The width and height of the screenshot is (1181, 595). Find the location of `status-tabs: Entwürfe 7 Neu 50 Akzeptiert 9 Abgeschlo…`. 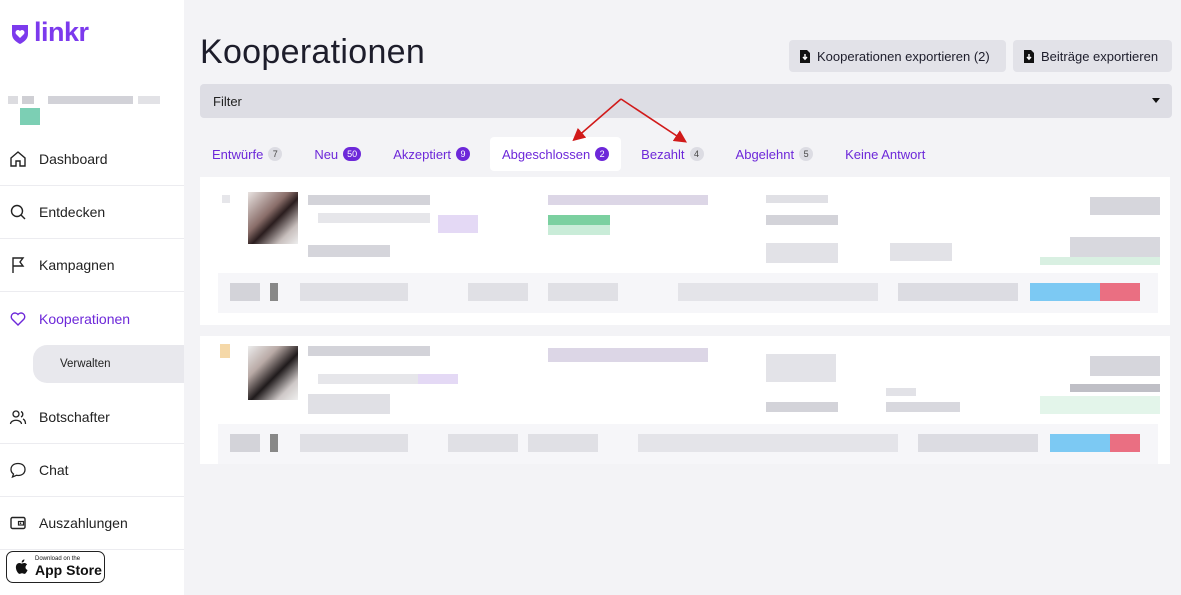

status-tabs: Entwürfe 7 Neu 50 Akzeptiert 9 Abgeschlo… is located at coordinates (572, 154).